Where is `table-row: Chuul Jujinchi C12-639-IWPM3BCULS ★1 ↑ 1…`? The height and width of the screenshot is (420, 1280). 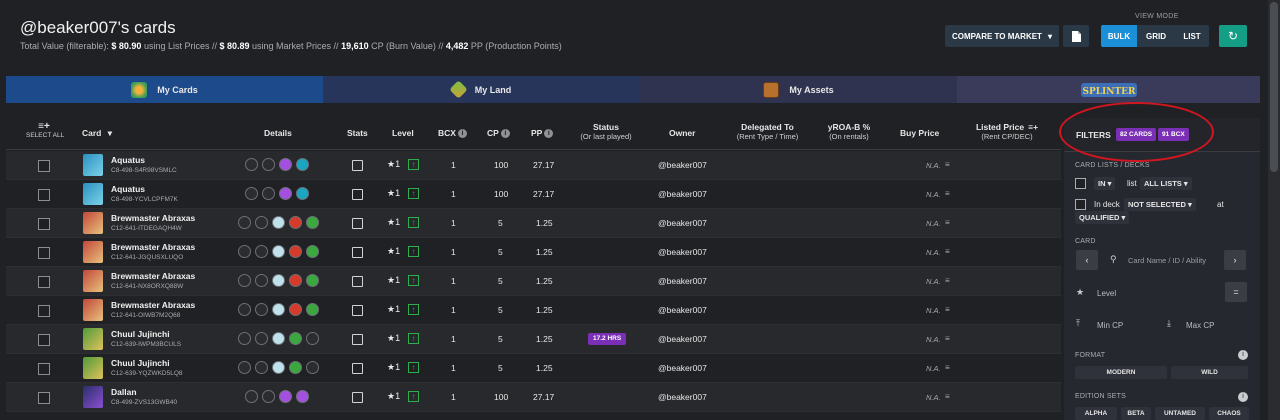
table-row: Chuul Jujinchi C12-639-IWPM3BCULS ★1 ↑ 1… is located at coordinates (533, 339).